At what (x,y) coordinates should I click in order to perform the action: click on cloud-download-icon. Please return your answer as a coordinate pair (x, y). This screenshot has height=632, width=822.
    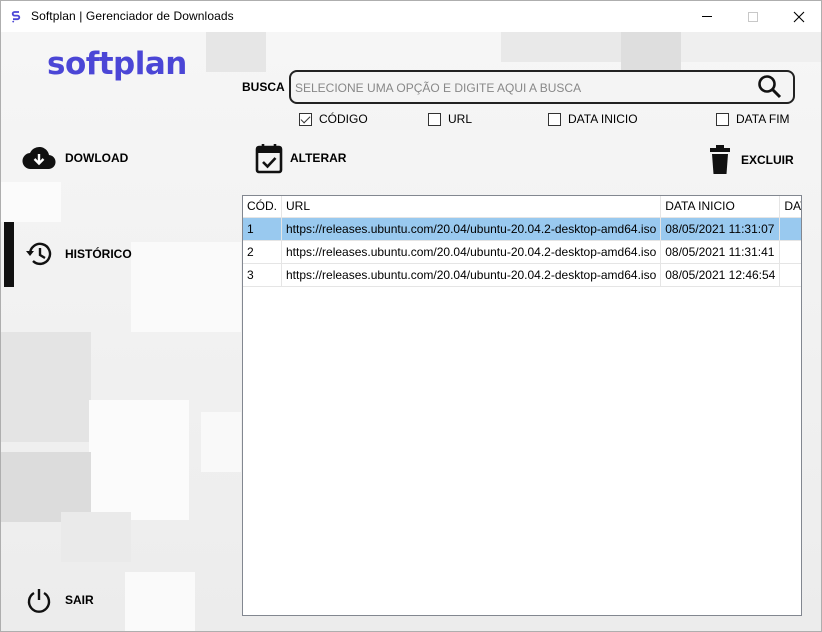
    Looking at the image, I should click on (39, 158).